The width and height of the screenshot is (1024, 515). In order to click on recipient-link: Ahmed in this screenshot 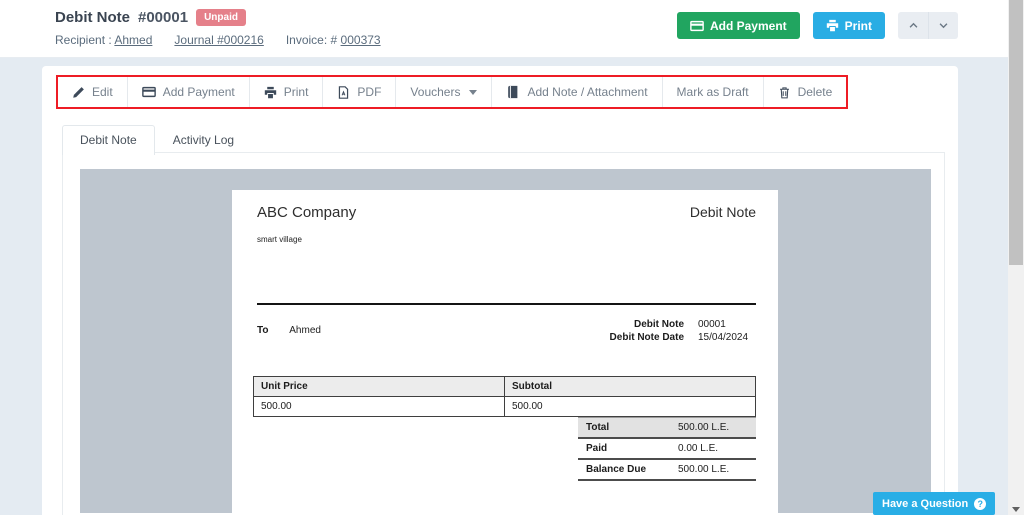, I will do `click(133, 40)`.